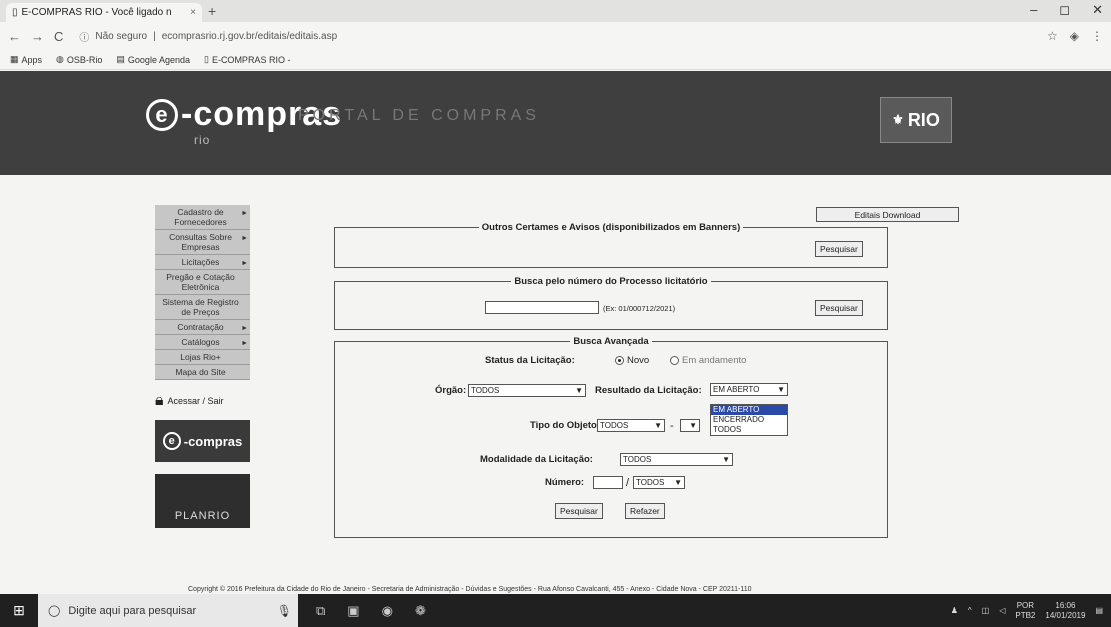  I want to click on window-controls: – ◻ ✕, so click(1066, 10).